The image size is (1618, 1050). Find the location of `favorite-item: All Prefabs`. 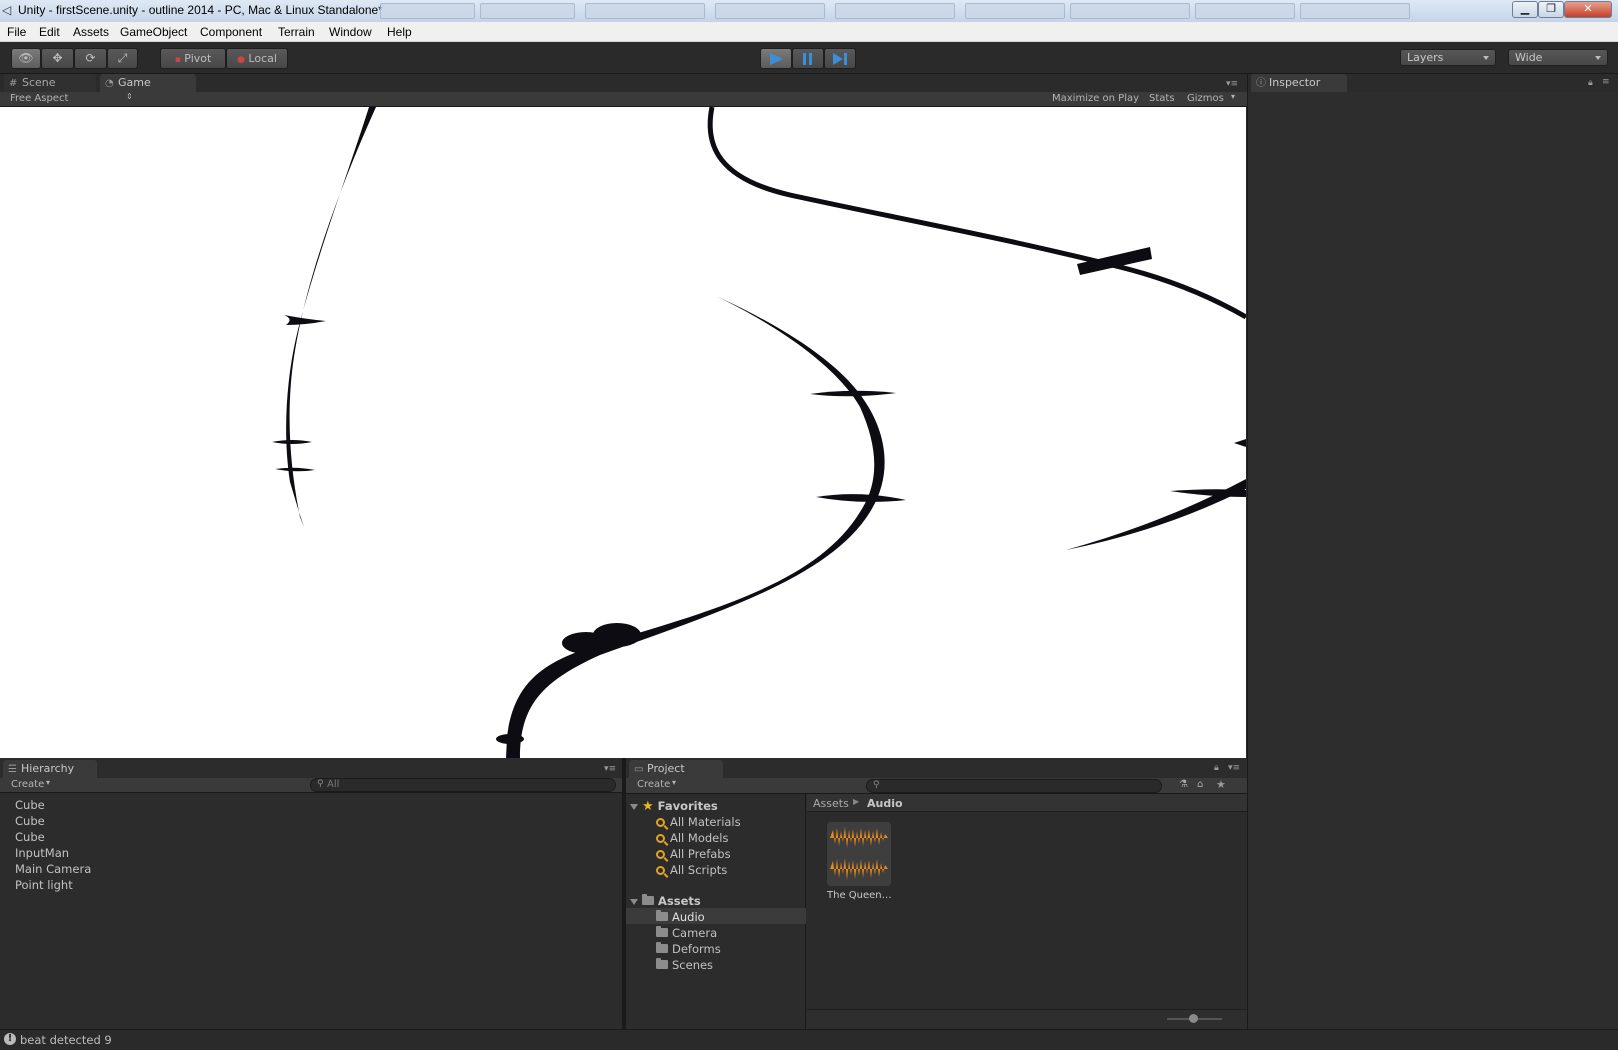

favorite-item: All Prefabs is located at coordinates (693, 854).